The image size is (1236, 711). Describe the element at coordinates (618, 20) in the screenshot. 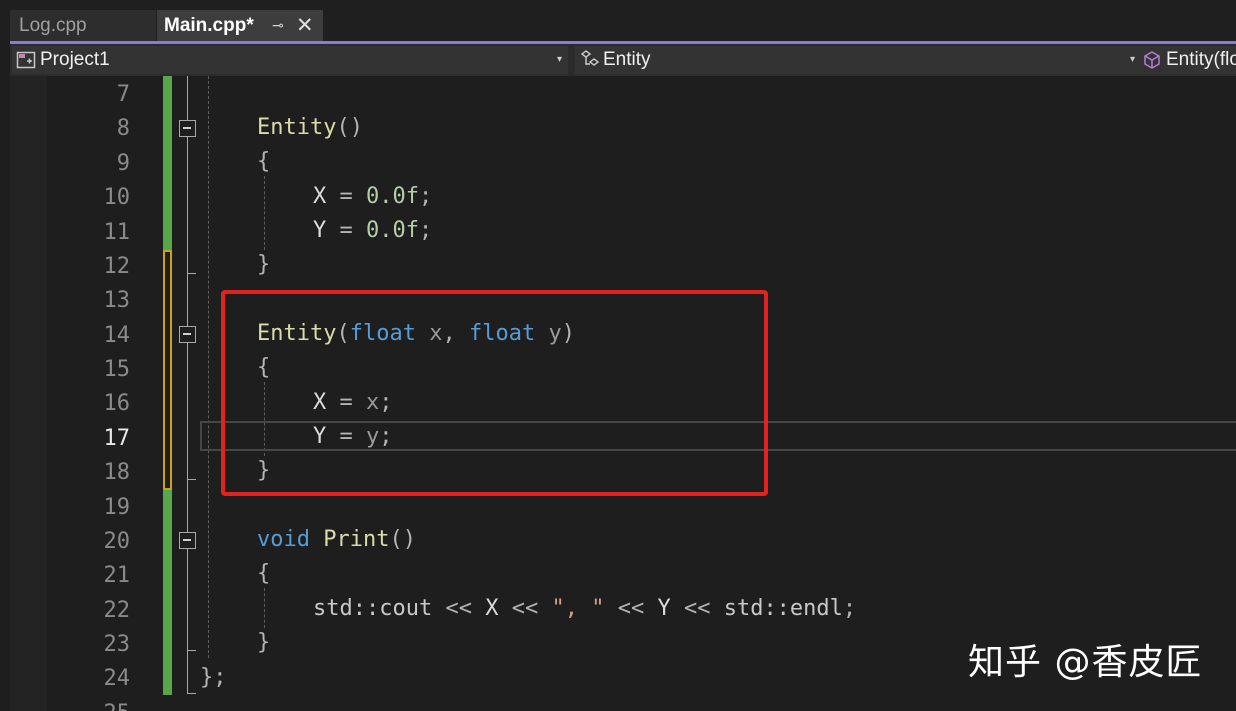

I see `document-tab-strip: Log.cpp Main.cpp* ⊸ ✕` at that location.